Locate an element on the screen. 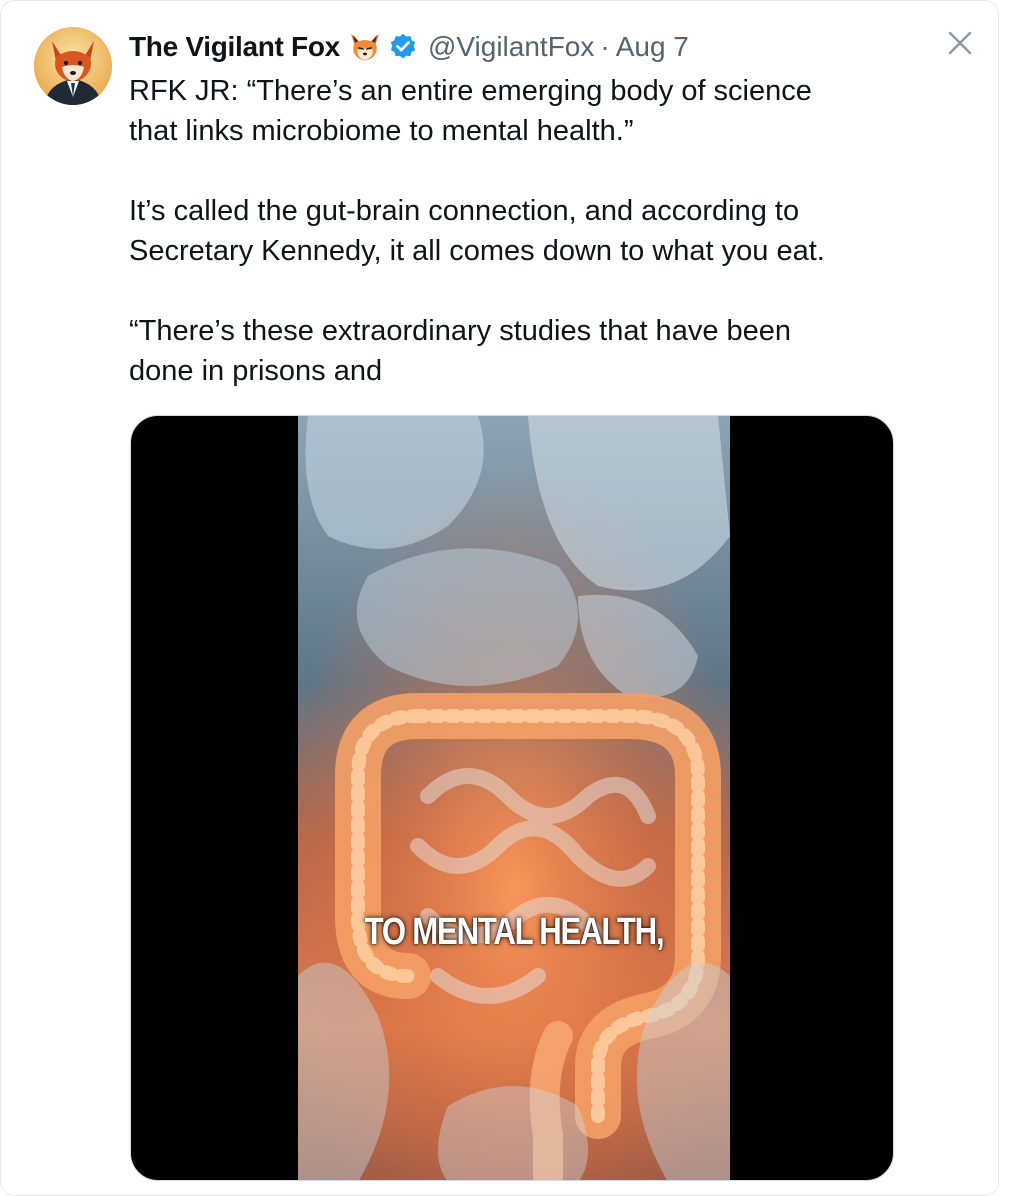 The height and width of the screenshot is (1196, 1014). avatar is located at coordinates (73, 66).